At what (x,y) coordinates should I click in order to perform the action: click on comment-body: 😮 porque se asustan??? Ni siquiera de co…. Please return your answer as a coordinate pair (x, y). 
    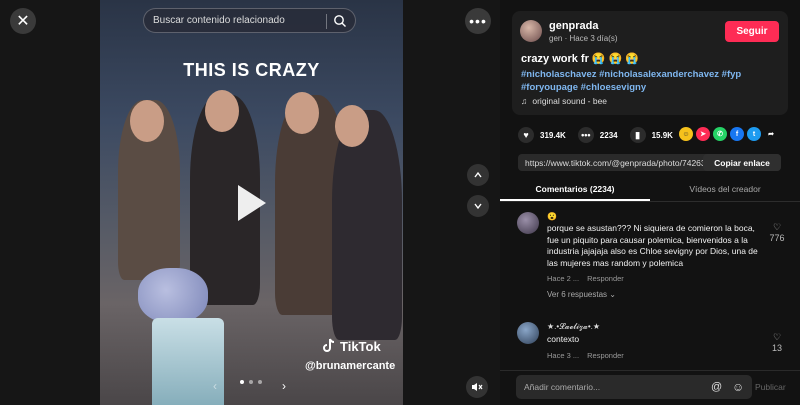
    Looking at the image, I should click on (653, 255).